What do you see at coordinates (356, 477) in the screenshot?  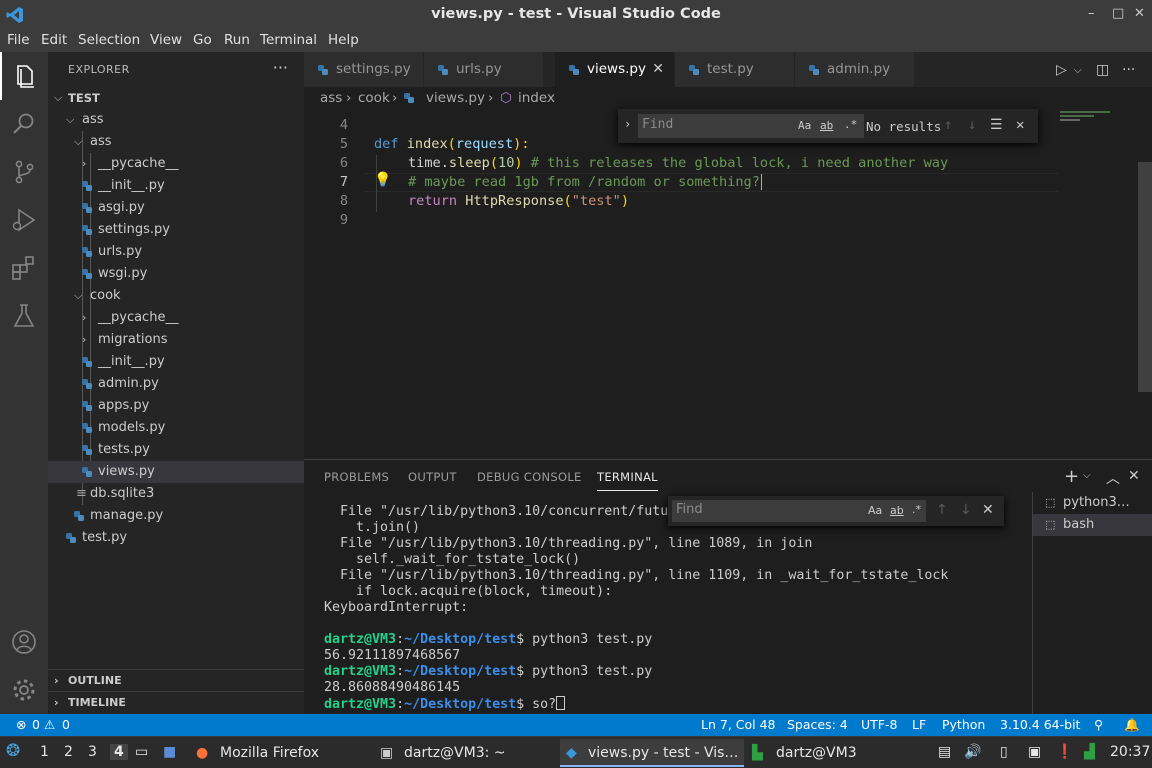 I see `tab-problems: PROBLEMS` at bounding box center [356, 477].